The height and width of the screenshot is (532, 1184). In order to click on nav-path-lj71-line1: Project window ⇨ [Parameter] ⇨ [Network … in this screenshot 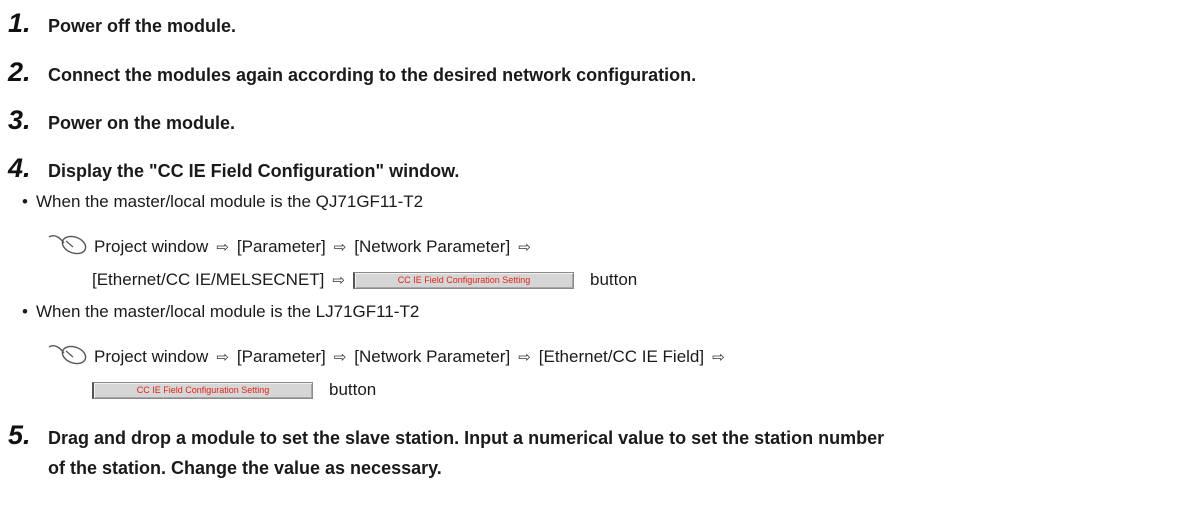, I will do `click(389, 356)`.